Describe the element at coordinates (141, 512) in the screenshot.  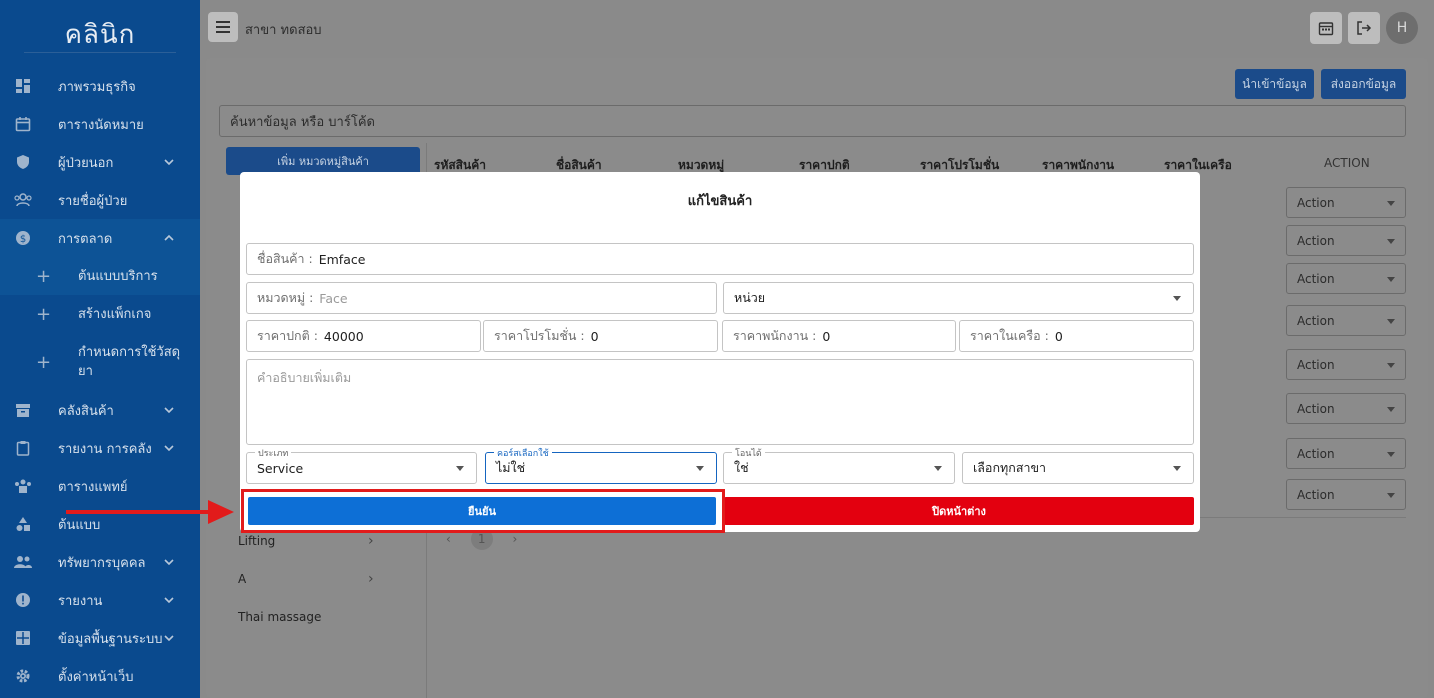
I see `annotation-arrow-shaft` at that location.